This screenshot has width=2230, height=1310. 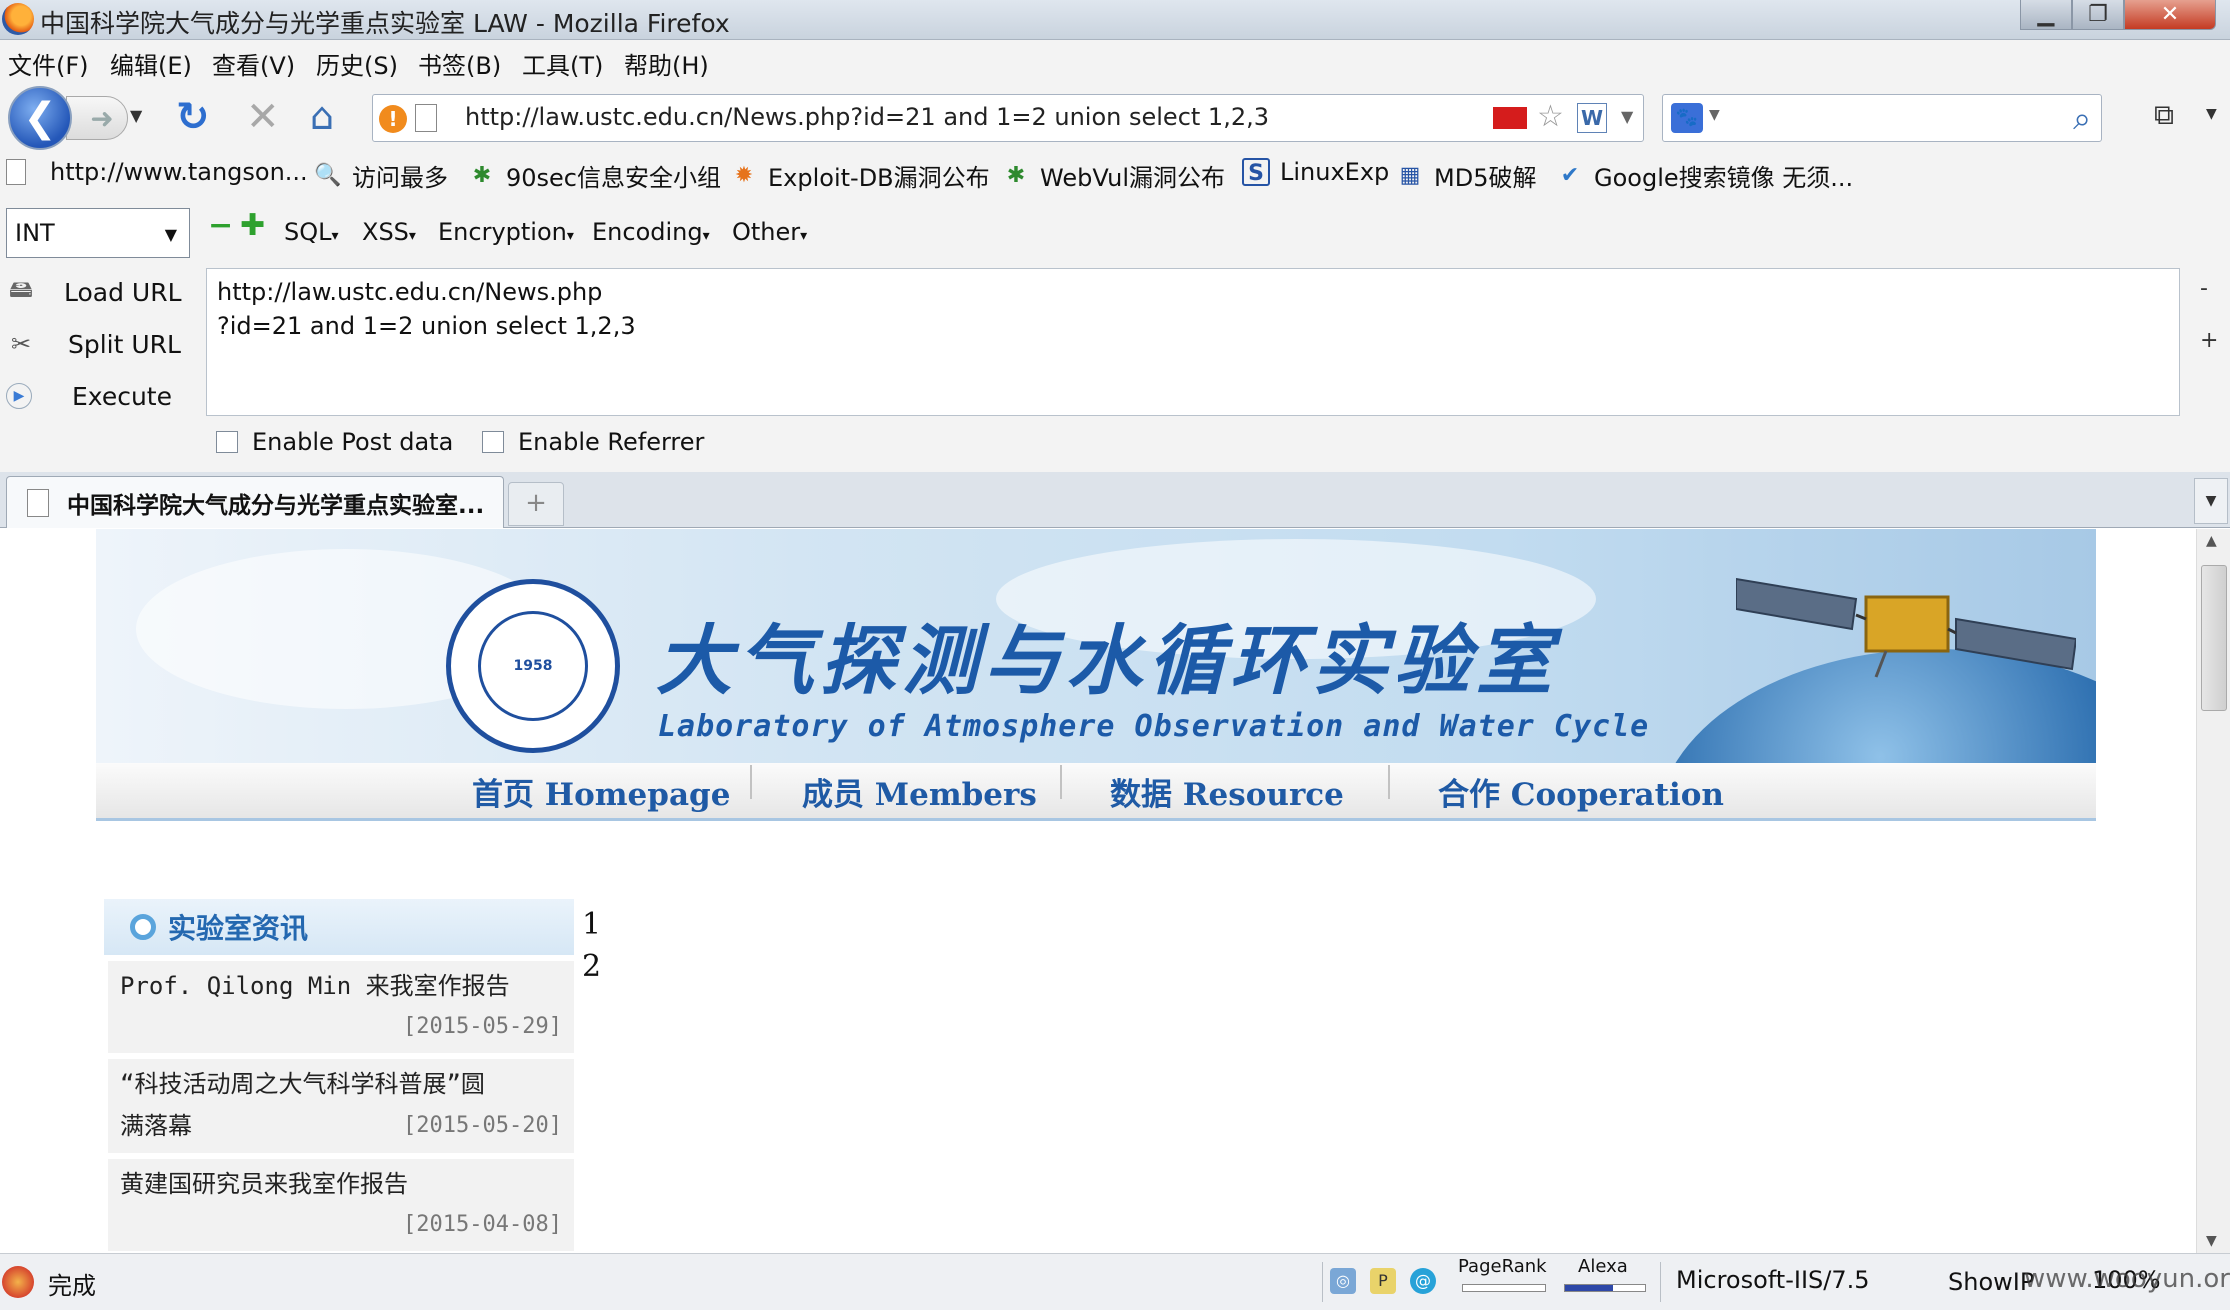 What do you see at coordinates (252, 226) in the screenshot?
I see `increase-icon: ✚` at bounding box center [252, 226].